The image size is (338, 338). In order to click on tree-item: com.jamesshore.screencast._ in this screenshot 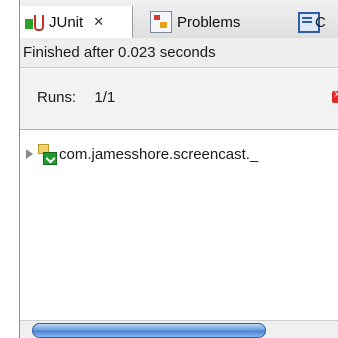, I will do `click(139, 154)`.